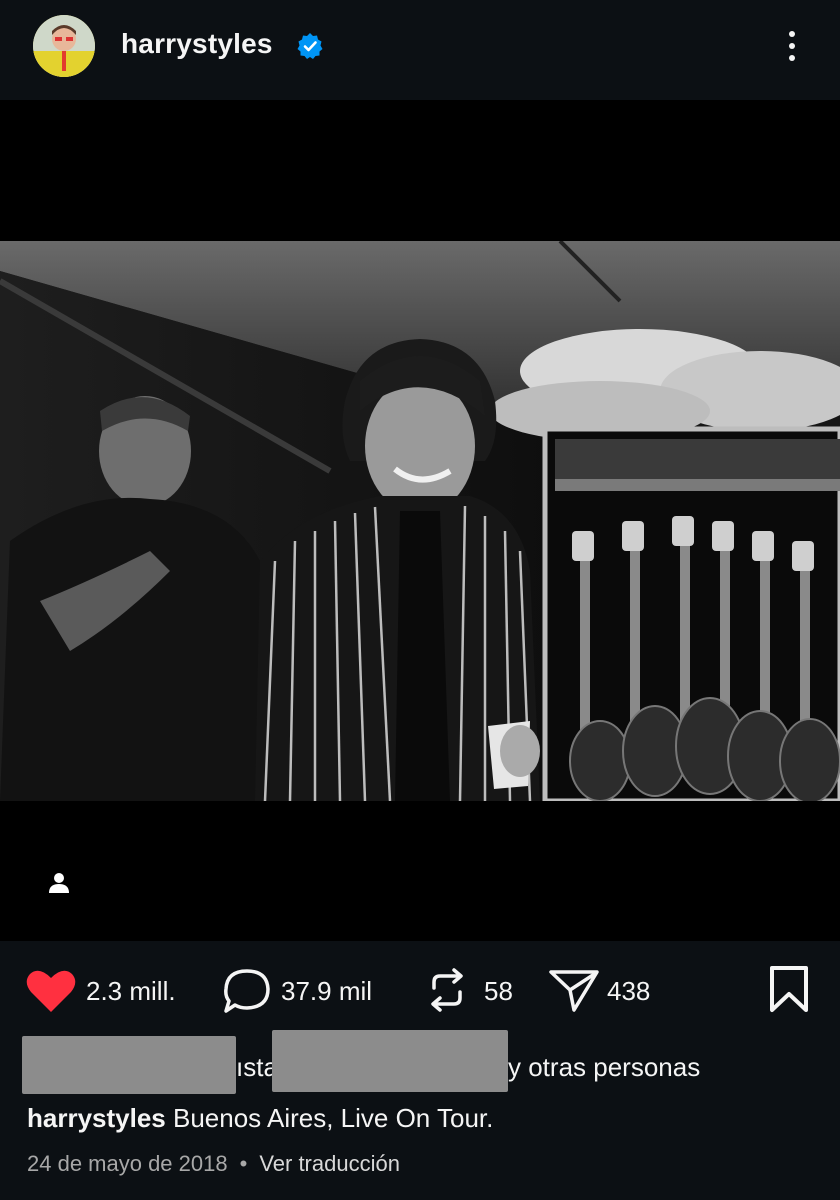 The width and height of the screenshot is (840, 1200). I want to click on repost-icon, so click(447, 990).